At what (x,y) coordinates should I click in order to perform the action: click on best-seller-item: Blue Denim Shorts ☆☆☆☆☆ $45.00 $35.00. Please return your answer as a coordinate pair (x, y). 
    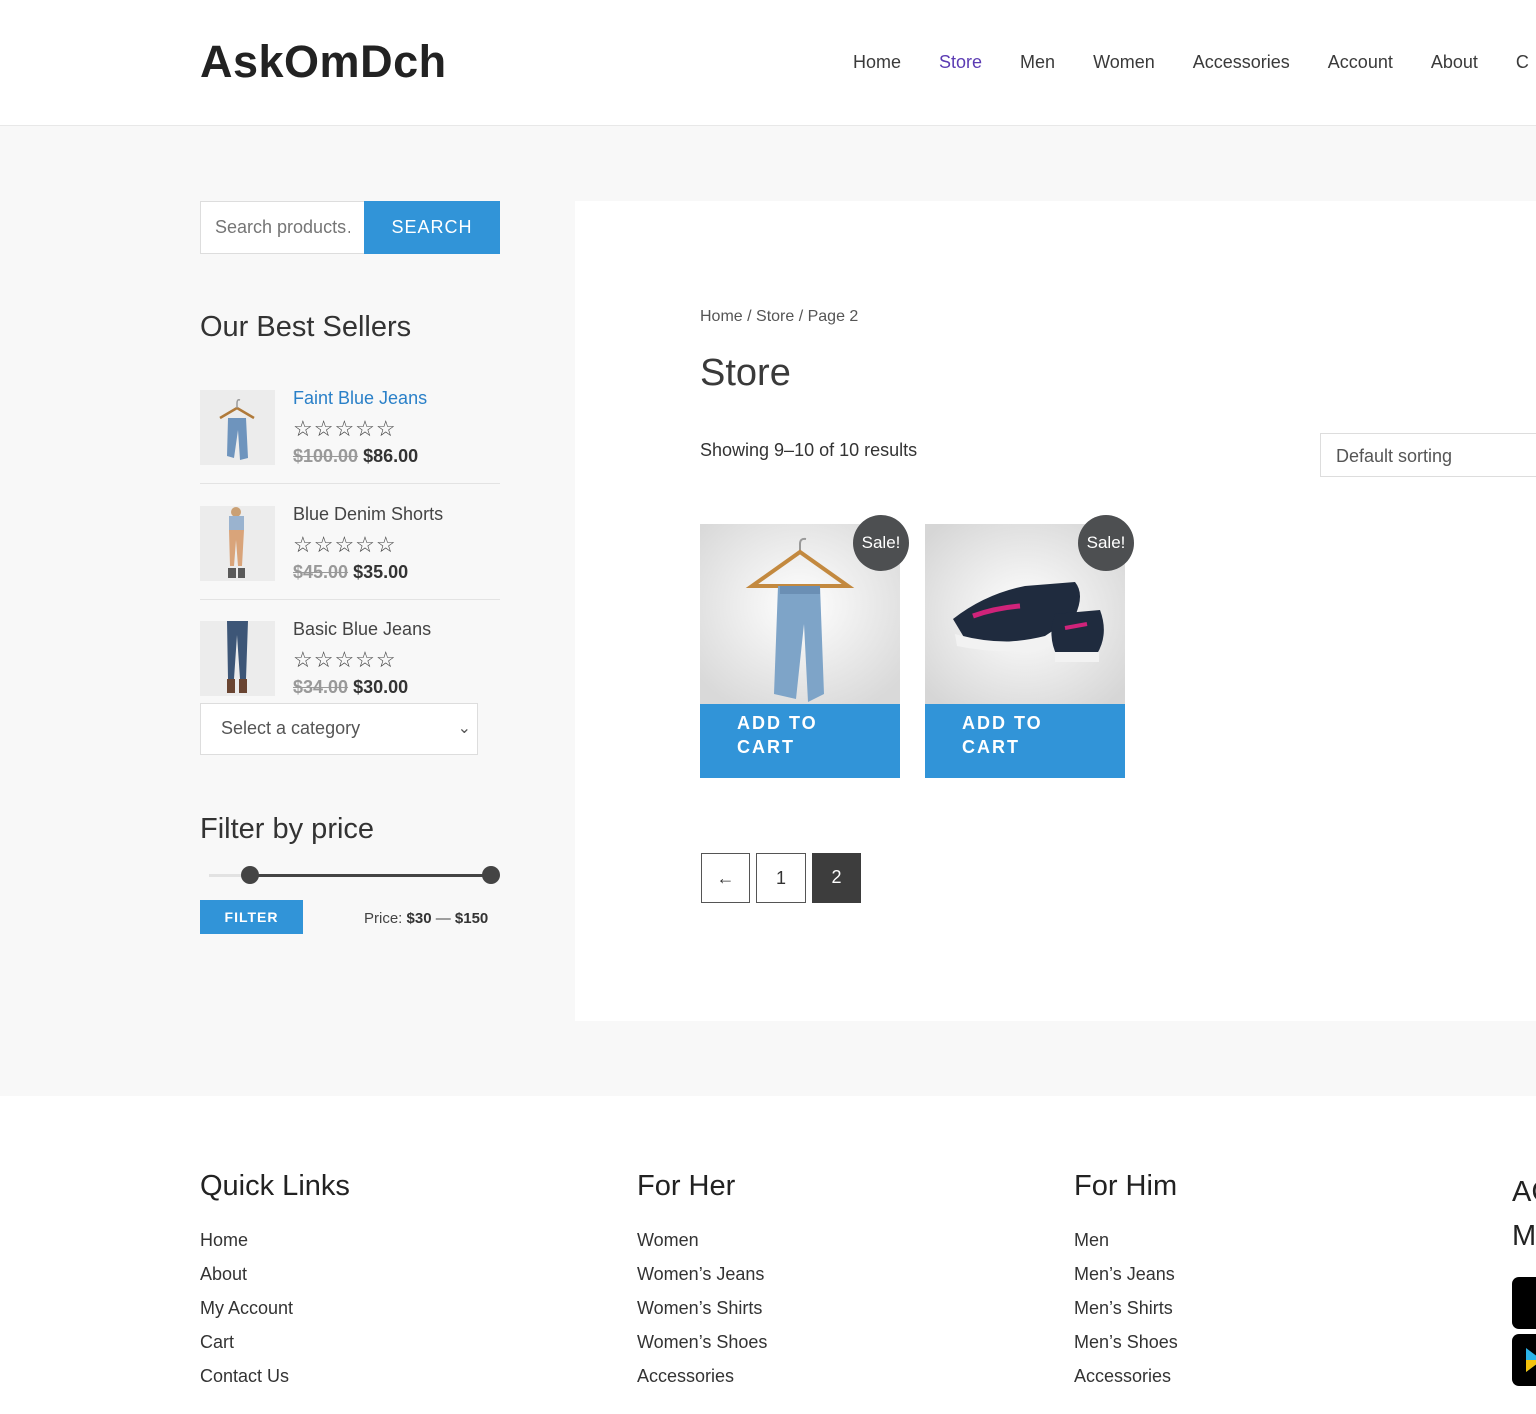
    Looking at the image, I should click on (350, 563).